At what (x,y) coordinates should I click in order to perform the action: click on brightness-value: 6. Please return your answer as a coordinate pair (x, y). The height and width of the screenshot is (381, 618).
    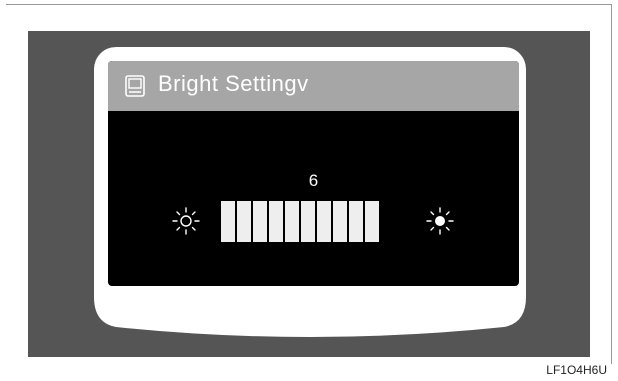
    Looking at the image, I should click on (313, 180).